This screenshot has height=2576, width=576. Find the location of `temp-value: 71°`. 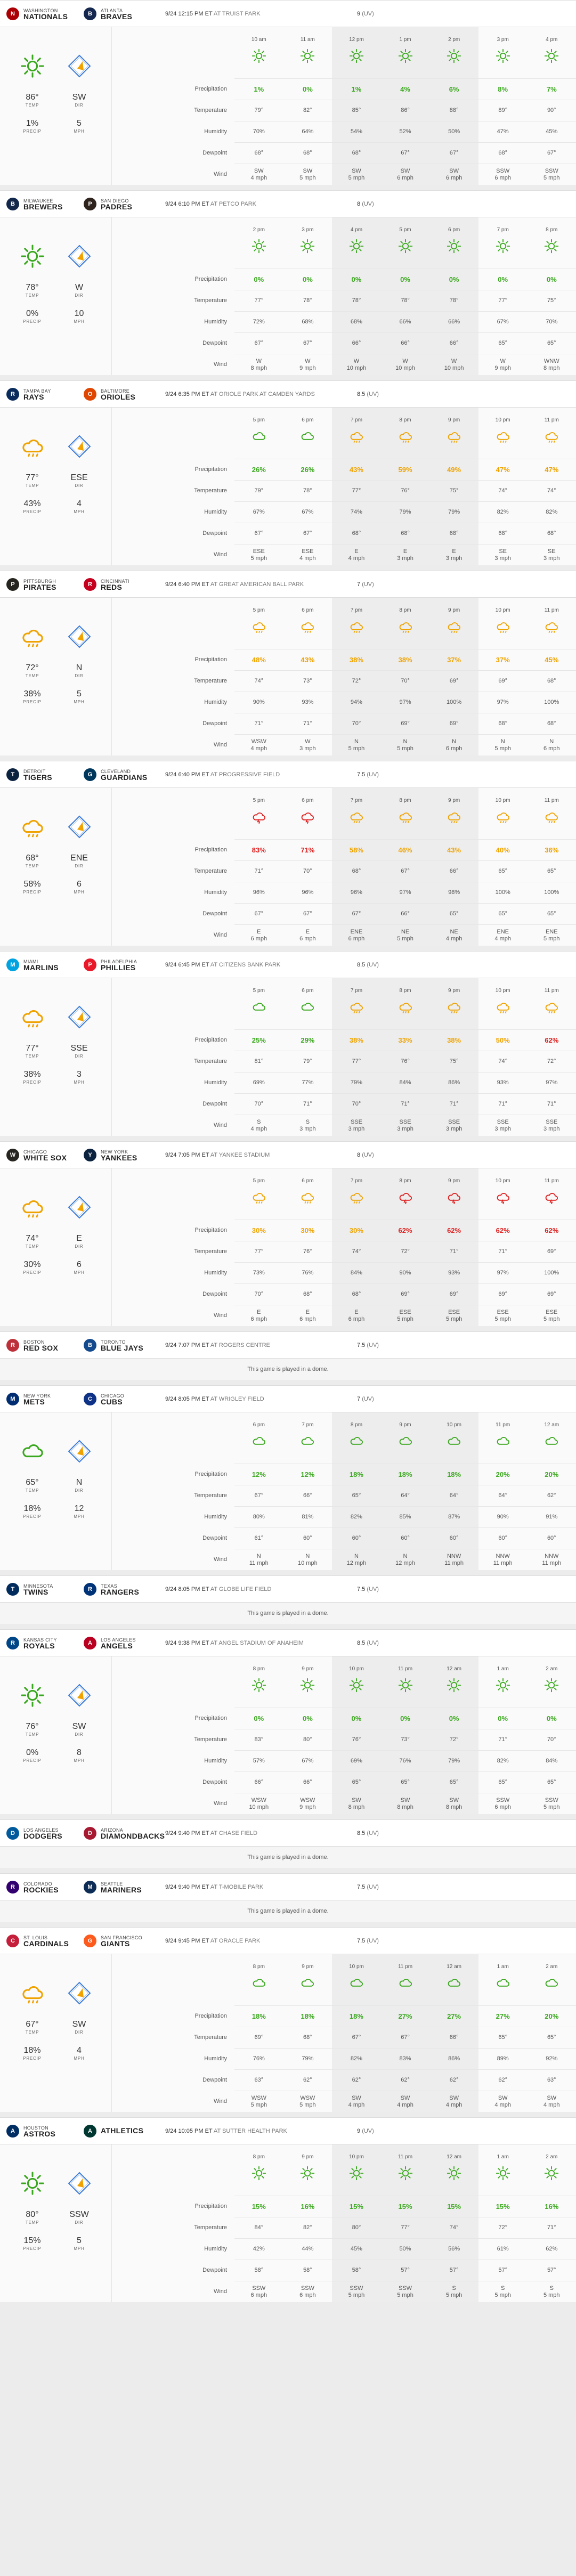

temp-value: 71° is located at coordinates (453, 1251).